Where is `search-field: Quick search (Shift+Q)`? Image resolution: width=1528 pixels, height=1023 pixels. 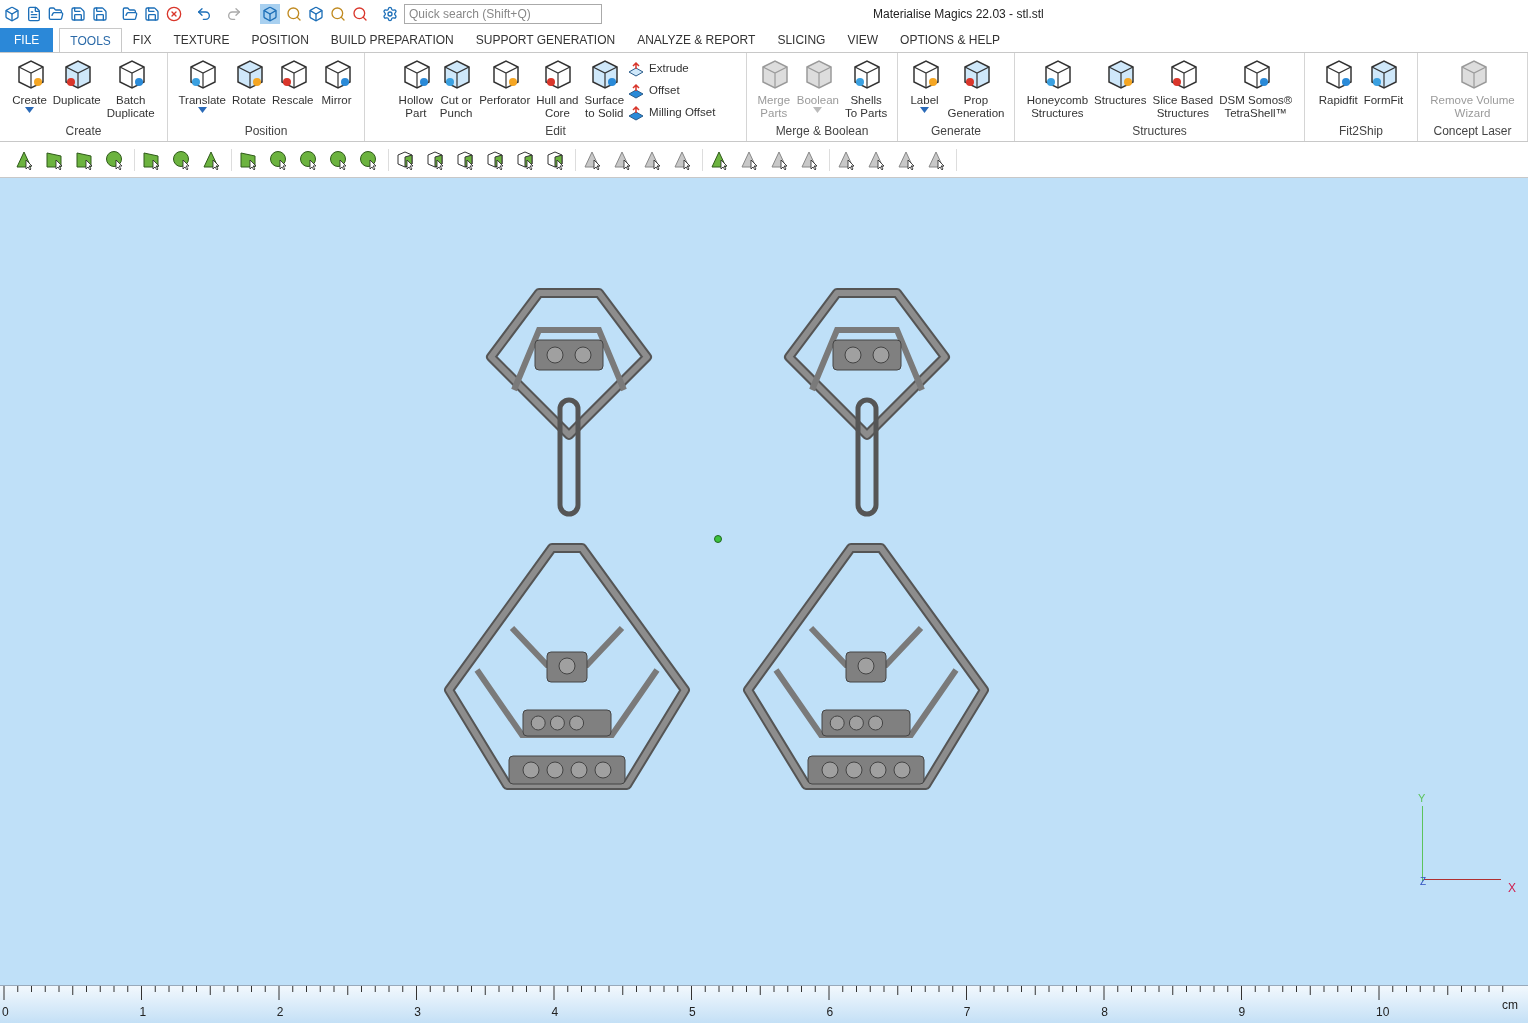
search-field: Quick search (Shift+Q) is located at coordinates (503, 14).